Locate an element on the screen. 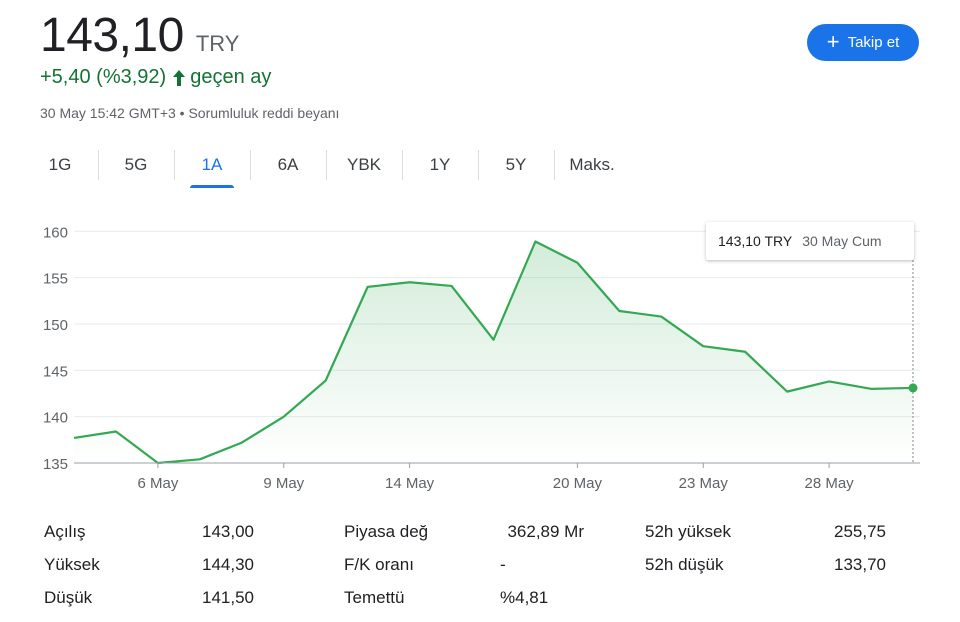 This screenshot has height=622, width=960. change-period: geçen ay is located at coordinates (231, 77).